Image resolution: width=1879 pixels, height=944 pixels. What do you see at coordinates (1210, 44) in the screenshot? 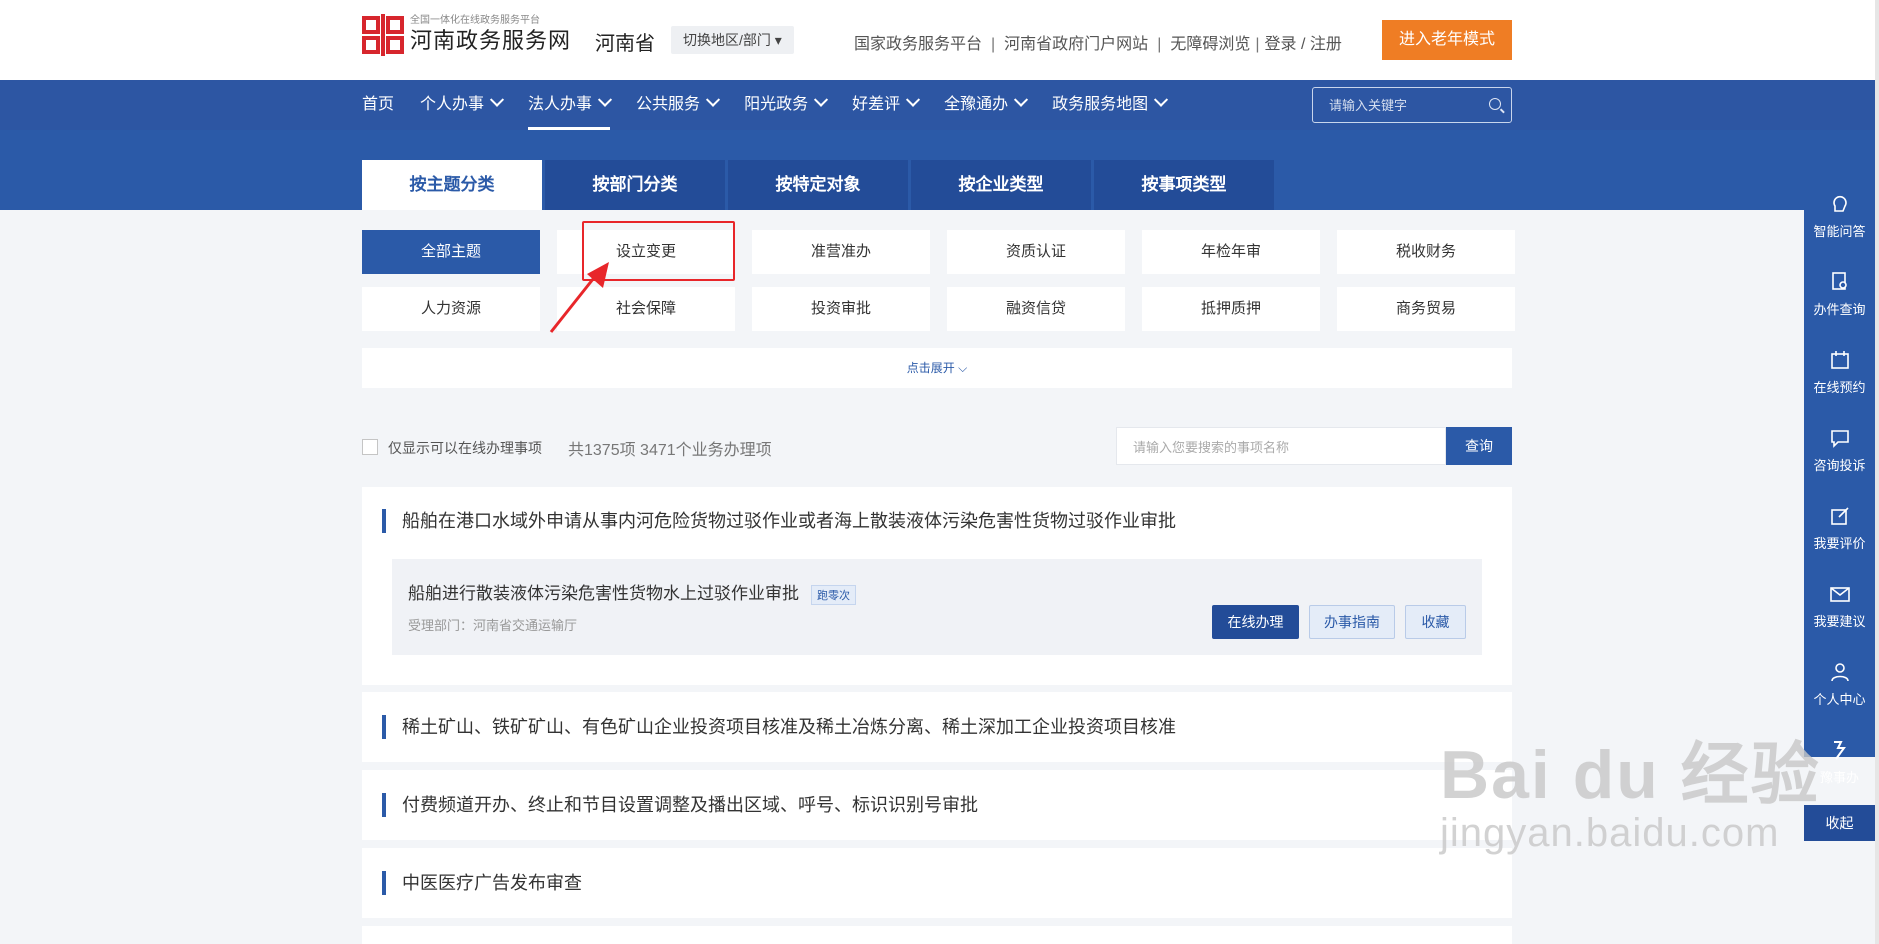
I see `link-accessibility: 无障碍浏览` at bounding box center [1210, 44].